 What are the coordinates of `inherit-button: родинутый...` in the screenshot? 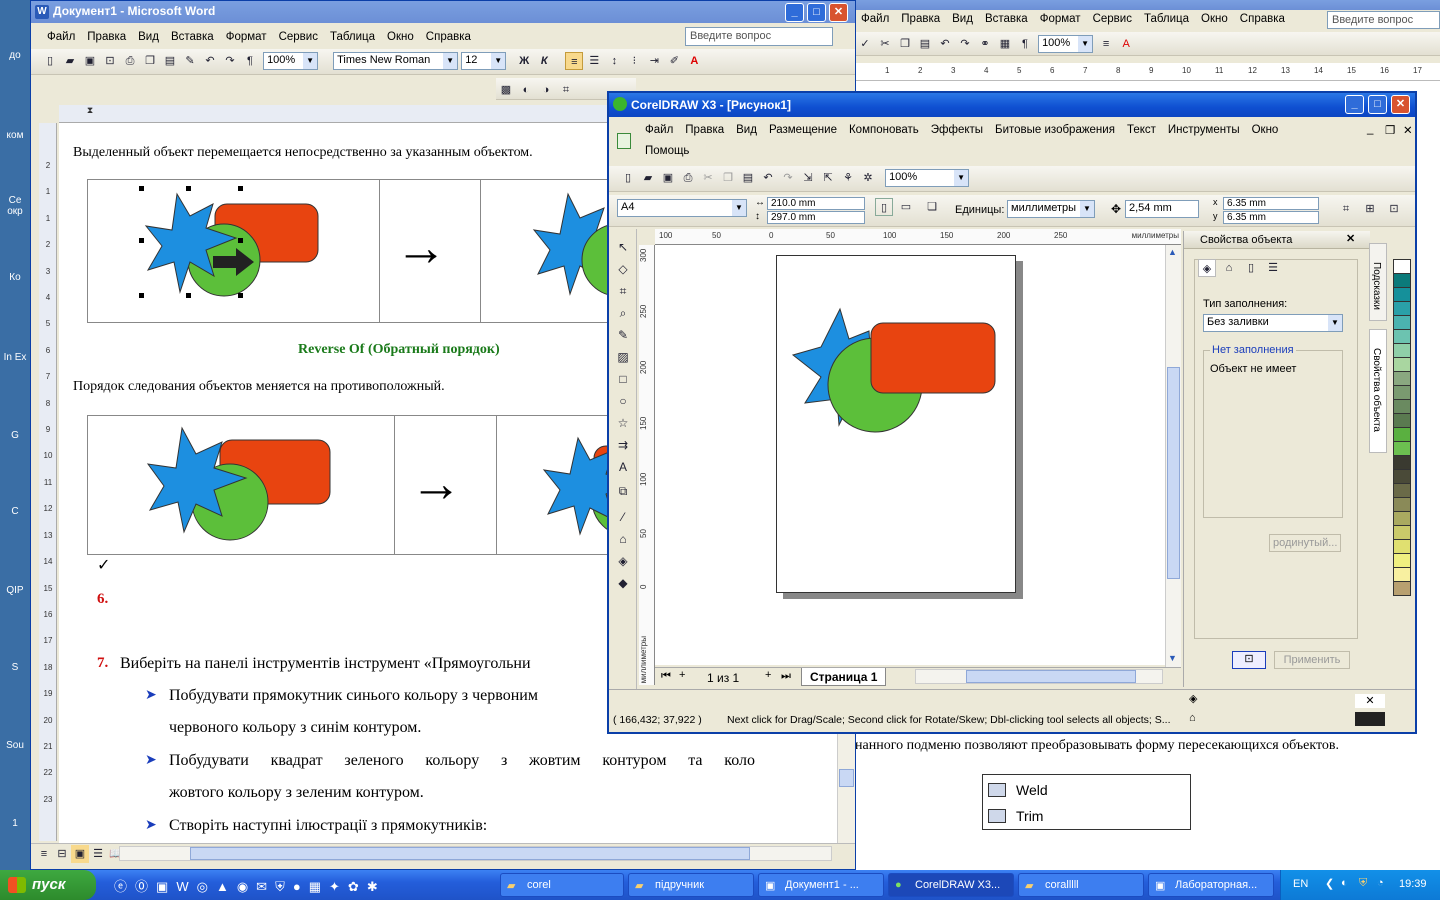 It's located at (1305, 543).